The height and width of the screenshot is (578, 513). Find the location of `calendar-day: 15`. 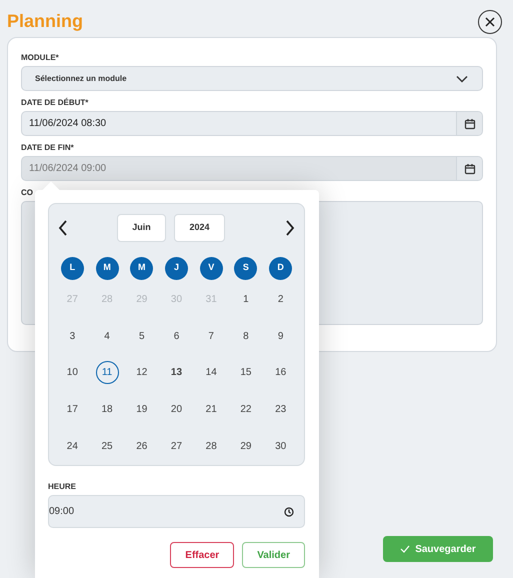

calendar-day: 15 is located at coordinates (246, 372).